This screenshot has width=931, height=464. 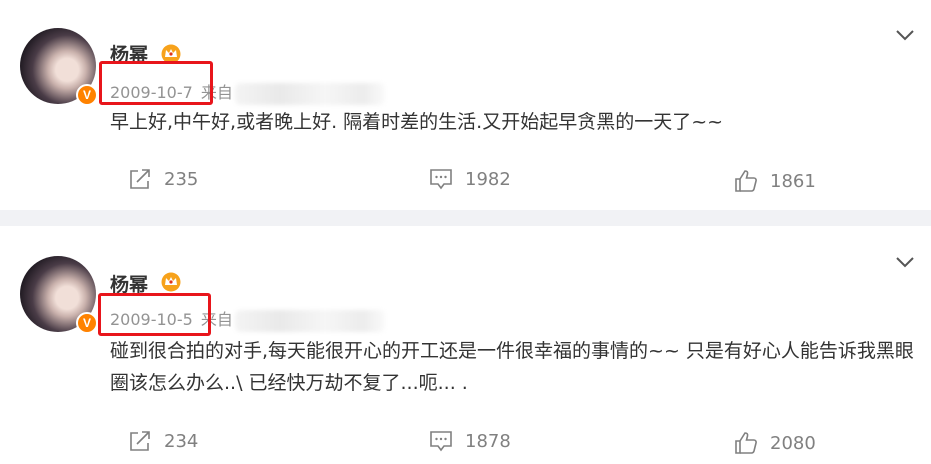 What do you see at coordinates (163, 179) in the screenshot?
I see `repost-button: 235` at bounding box center [163, 179].